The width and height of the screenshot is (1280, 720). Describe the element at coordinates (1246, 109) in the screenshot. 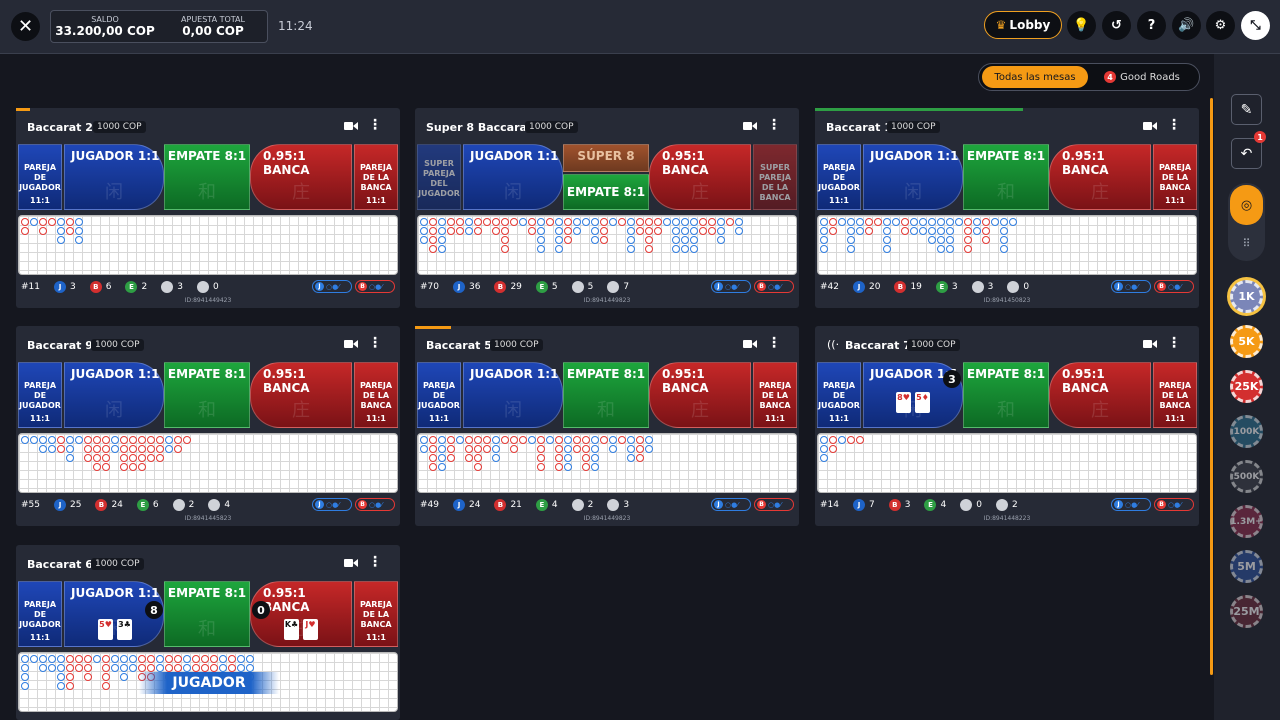

I see `edit-button: ✎` at that location.